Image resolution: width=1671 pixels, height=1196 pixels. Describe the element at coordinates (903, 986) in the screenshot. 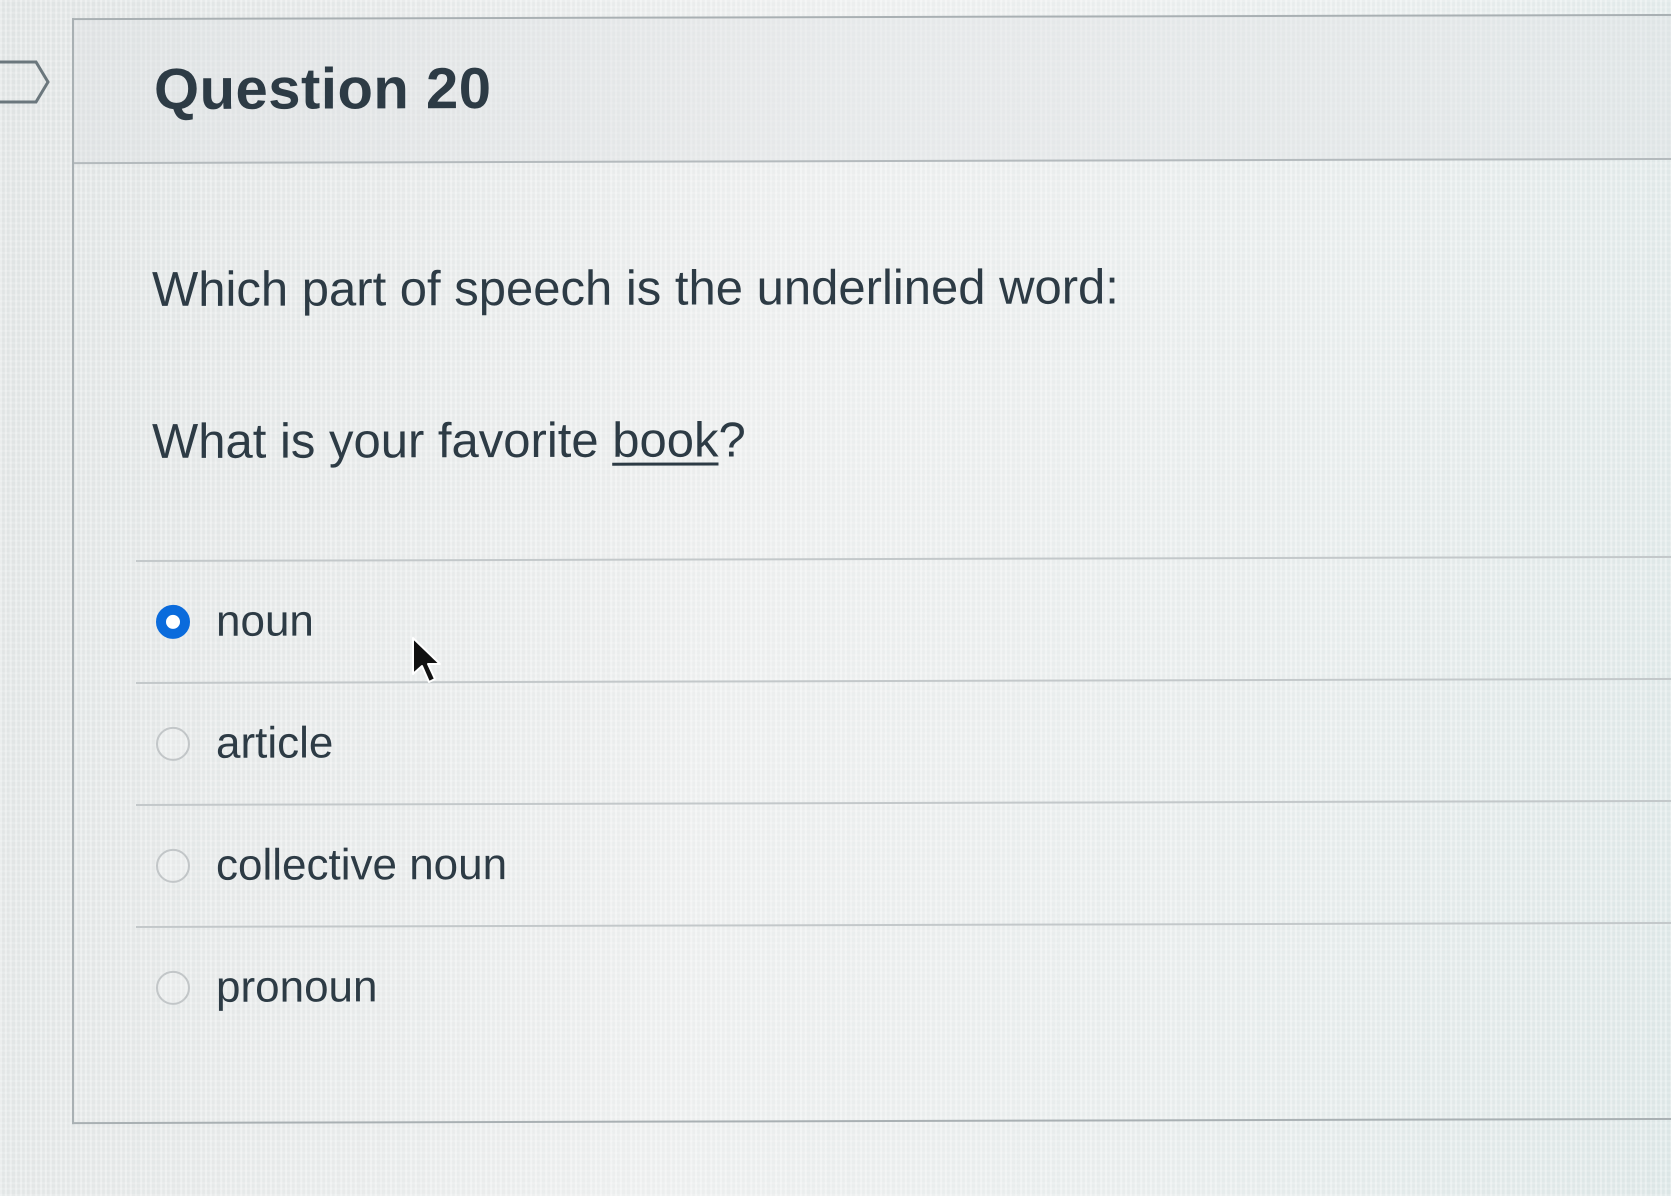

I see `answer-option-pronoun: pronoun` at that location.